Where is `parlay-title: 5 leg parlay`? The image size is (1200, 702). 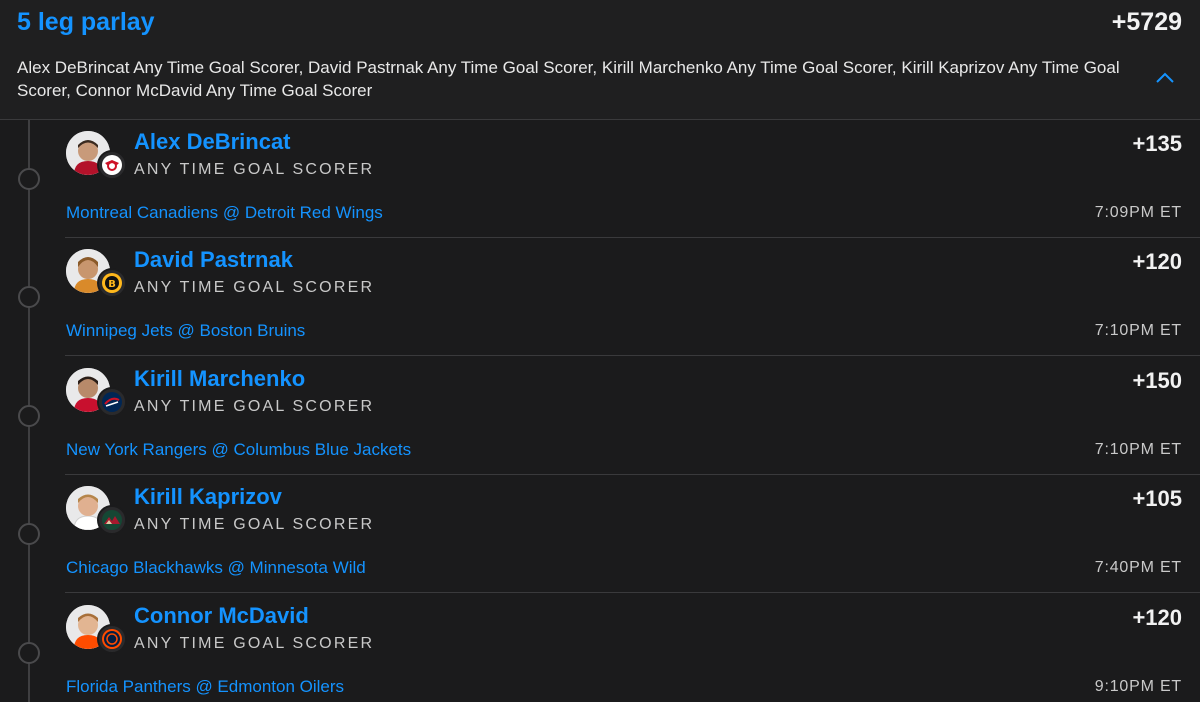 parlay-title: 5 leg parlay is located at coordinates (86, 22).